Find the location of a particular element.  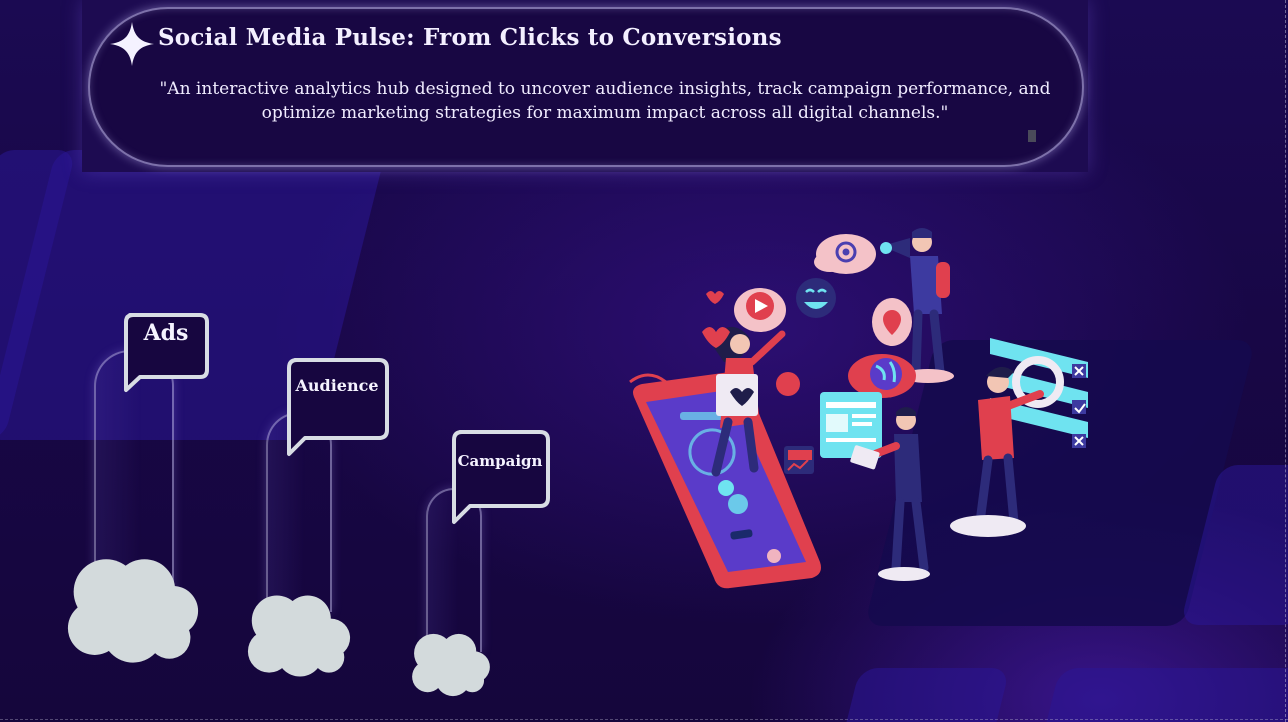

header-marker is located at coordinates (1032, 136).